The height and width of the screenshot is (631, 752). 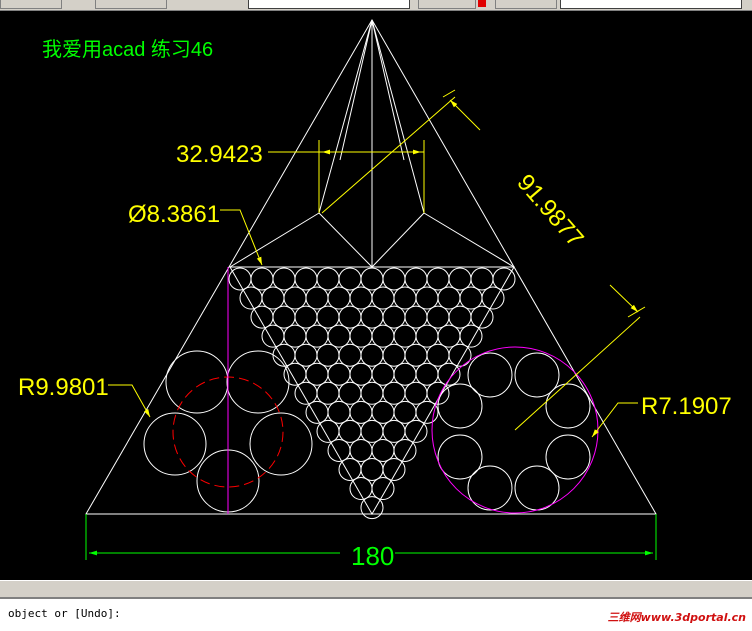 What do you see at coordinates (63, 387) in the screenshot?
I see `dim-left-radius-label: R9.9801` at bounding box center [63, 387].